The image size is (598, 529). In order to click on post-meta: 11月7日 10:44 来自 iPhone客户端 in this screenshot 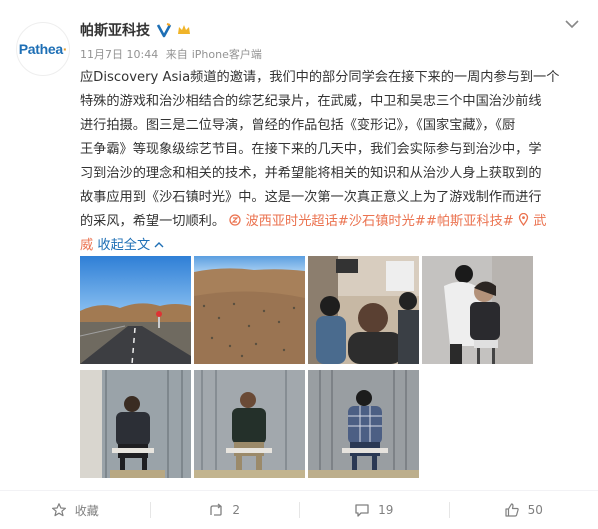, I will do `click(173, 54)`.